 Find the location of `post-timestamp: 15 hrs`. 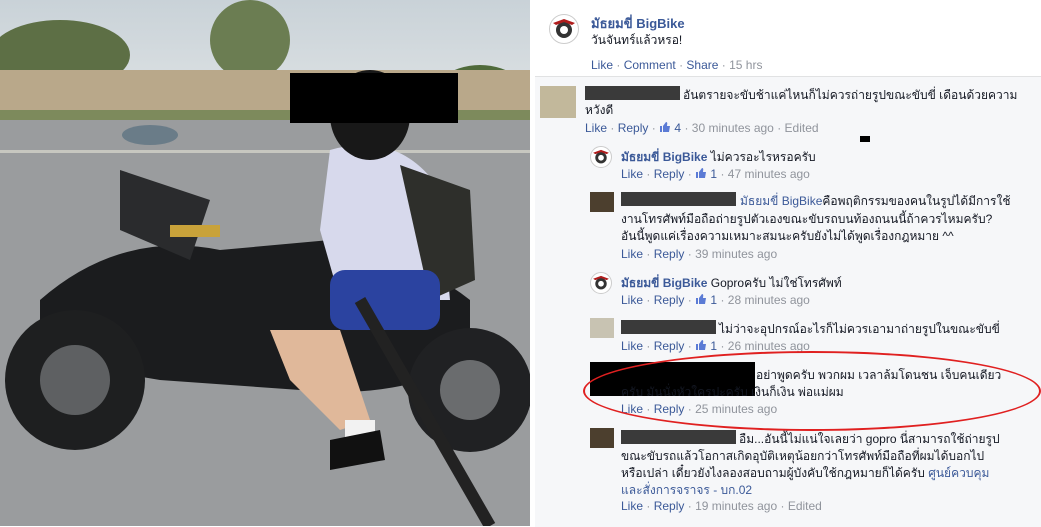

post-timestamp: 15 hrs is located at coordinates (745, 65).